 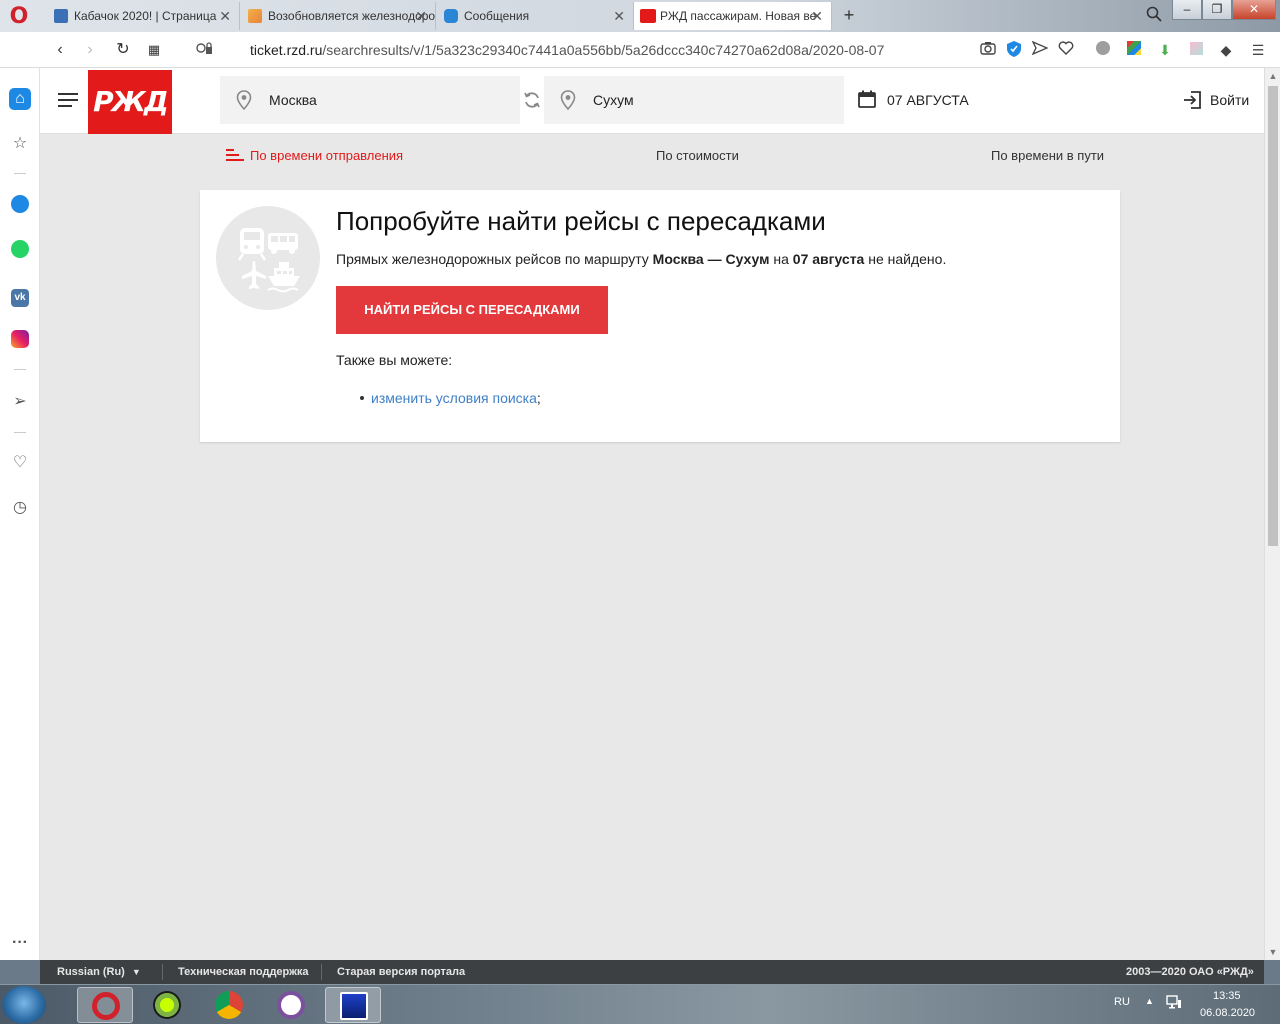 What do you see at coordinates (781, 259) in the screenshot?
I see `desc-on: на` at bounding box center [781, 259].